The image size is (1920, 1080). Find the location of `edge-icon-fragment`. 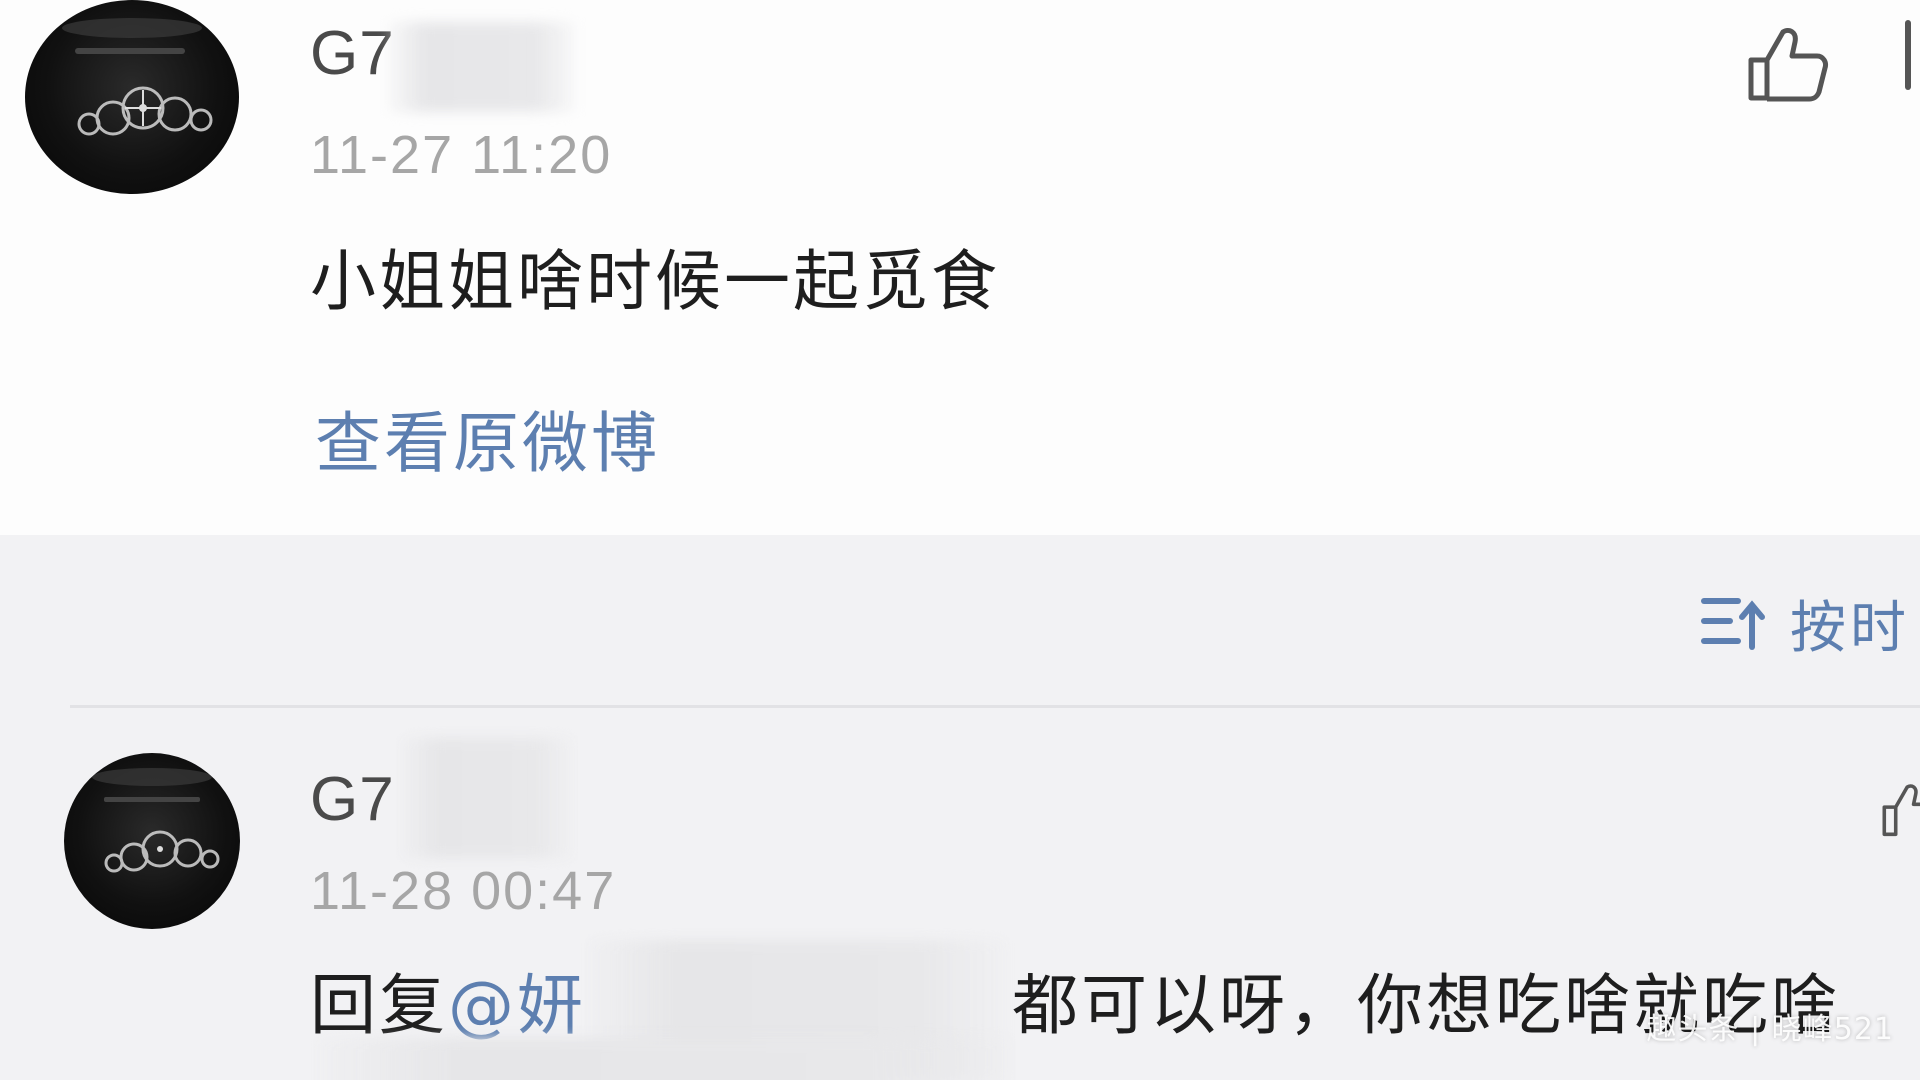

edge-icon-fragment is located at coordinates (1908, 55).